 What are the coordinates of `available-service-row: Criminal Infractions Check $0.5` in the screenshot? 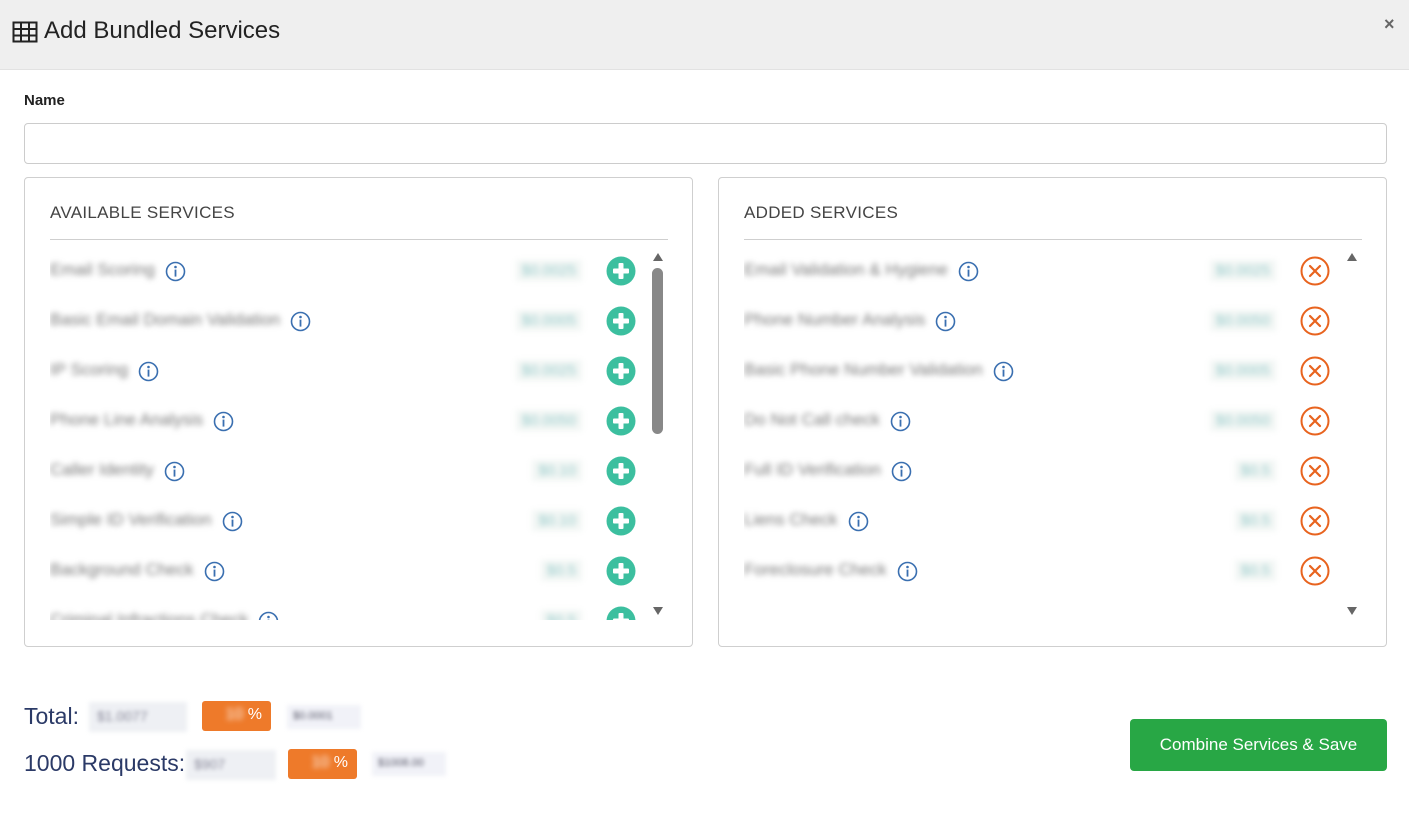 It's located at (345, 608).